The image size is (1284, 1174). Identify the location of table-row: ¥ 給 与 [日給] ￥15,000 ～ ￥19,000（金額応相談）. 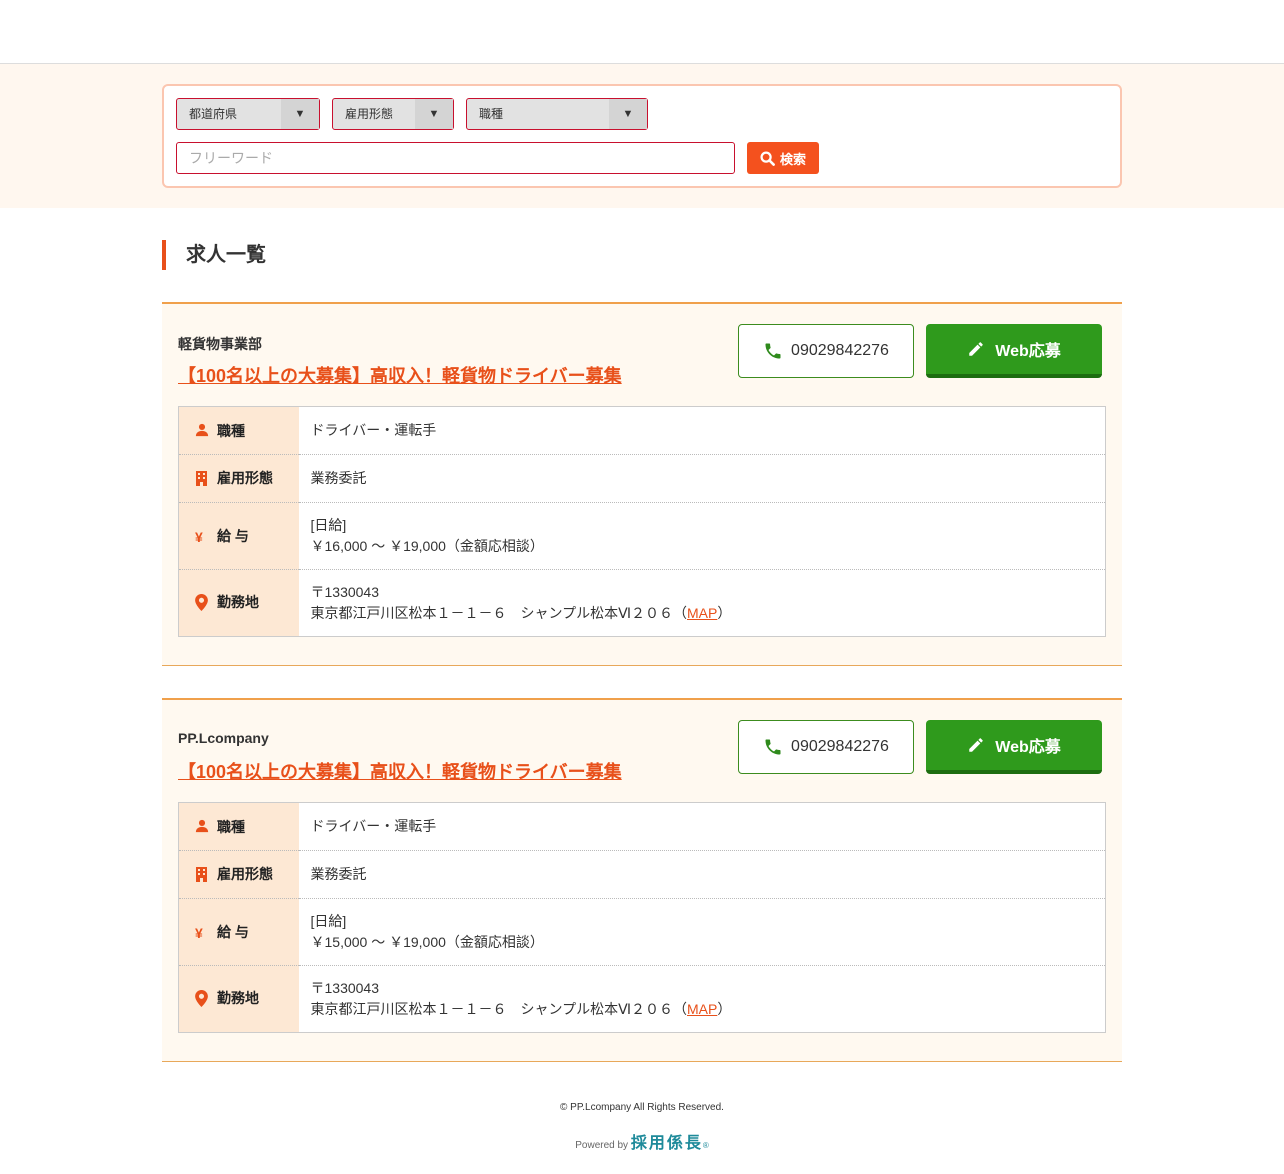
(642, 932).